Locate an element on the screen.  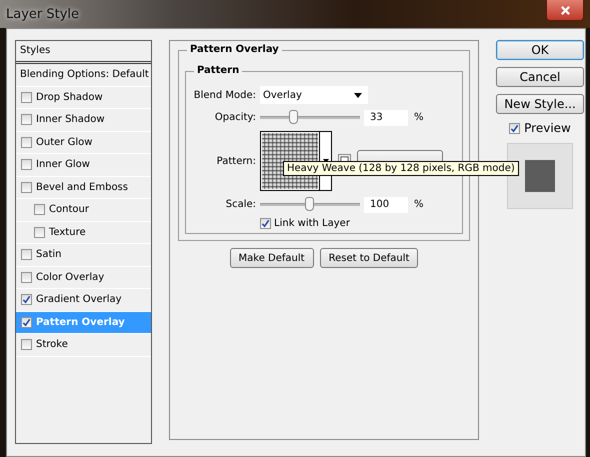
group-title: Pattern Overlay is located at coordinates (234, 49).